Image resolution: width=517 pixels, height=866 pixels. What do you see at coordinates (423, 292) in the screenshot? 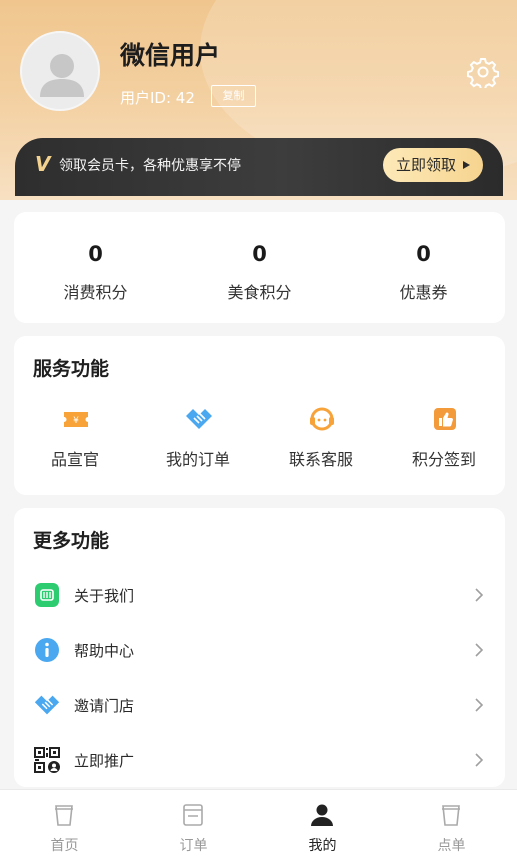
I see `stat-label: 优惠券` at bounding box center [423, 292].